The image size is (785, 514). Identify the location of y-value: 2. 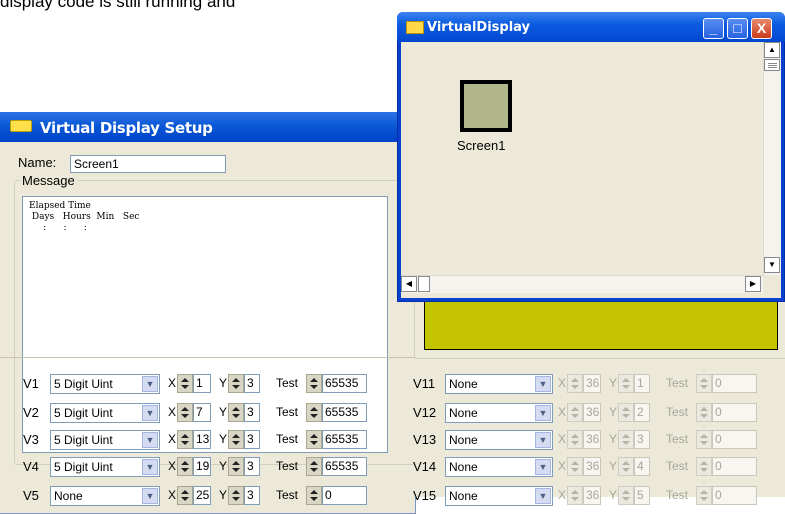
(642, 412).